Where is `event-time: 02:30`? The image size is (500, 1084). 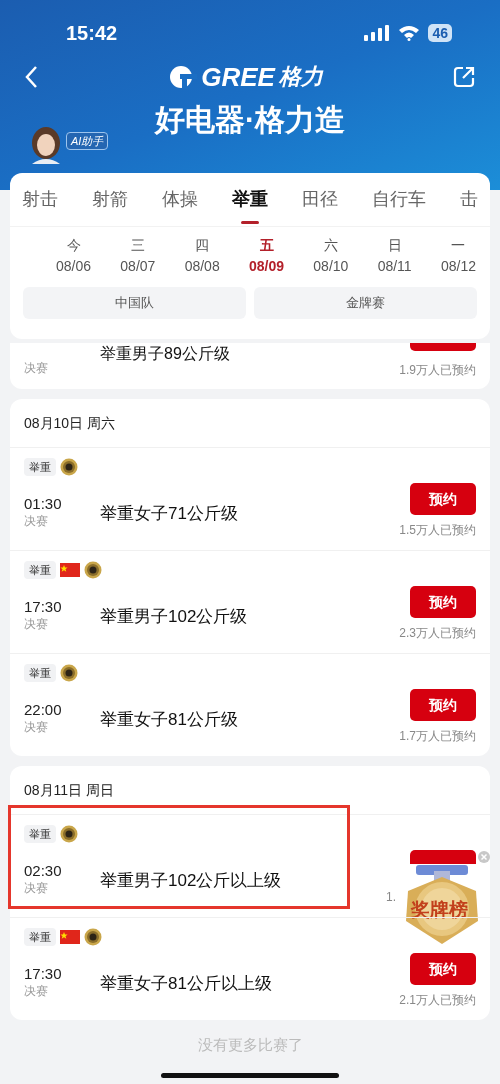 event-time: 02:30 is located at coordinates (43, 871).